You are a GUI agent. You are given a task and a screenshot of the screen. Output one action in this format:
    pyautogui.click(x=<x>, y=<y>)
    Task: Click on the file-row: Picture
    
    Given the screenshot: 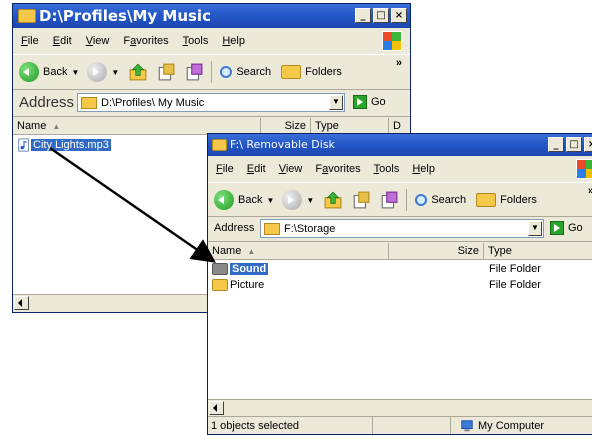 What is the action you would take?
    pyautogui.click(x=238, y=285)
    